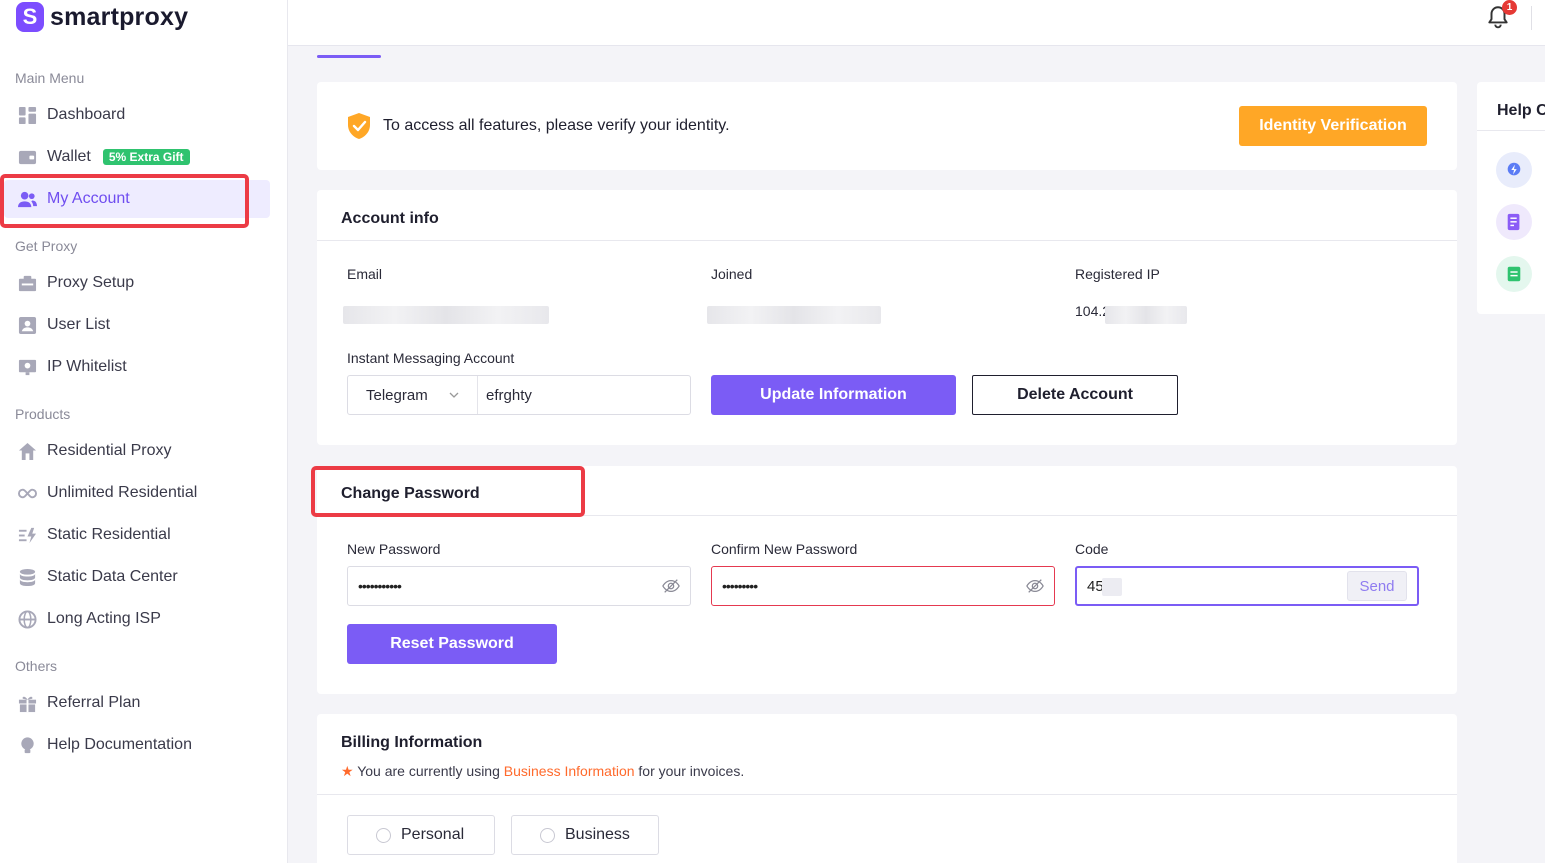  Describe the element at coordinates (1511, 130) in the screenshot. I see `help-divider` at that location.